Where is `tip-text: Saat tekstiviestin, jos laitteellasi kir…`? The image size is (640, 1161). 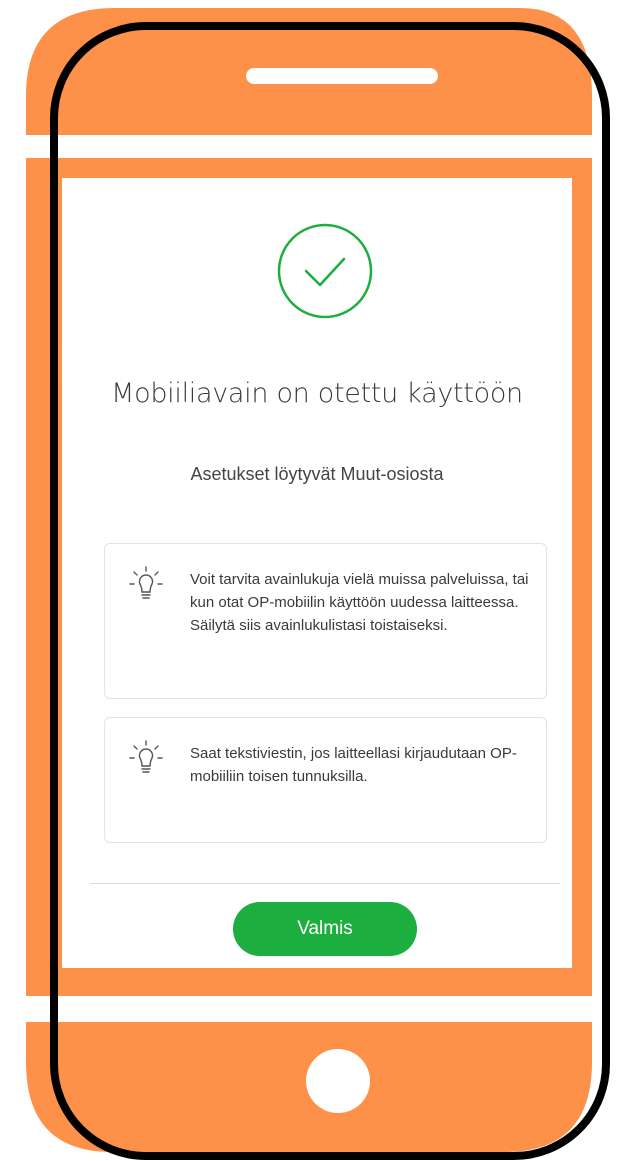
tip-text: Saat tekstiviestin, jos laitteellasi kir… is located at coordinates (353, 765).